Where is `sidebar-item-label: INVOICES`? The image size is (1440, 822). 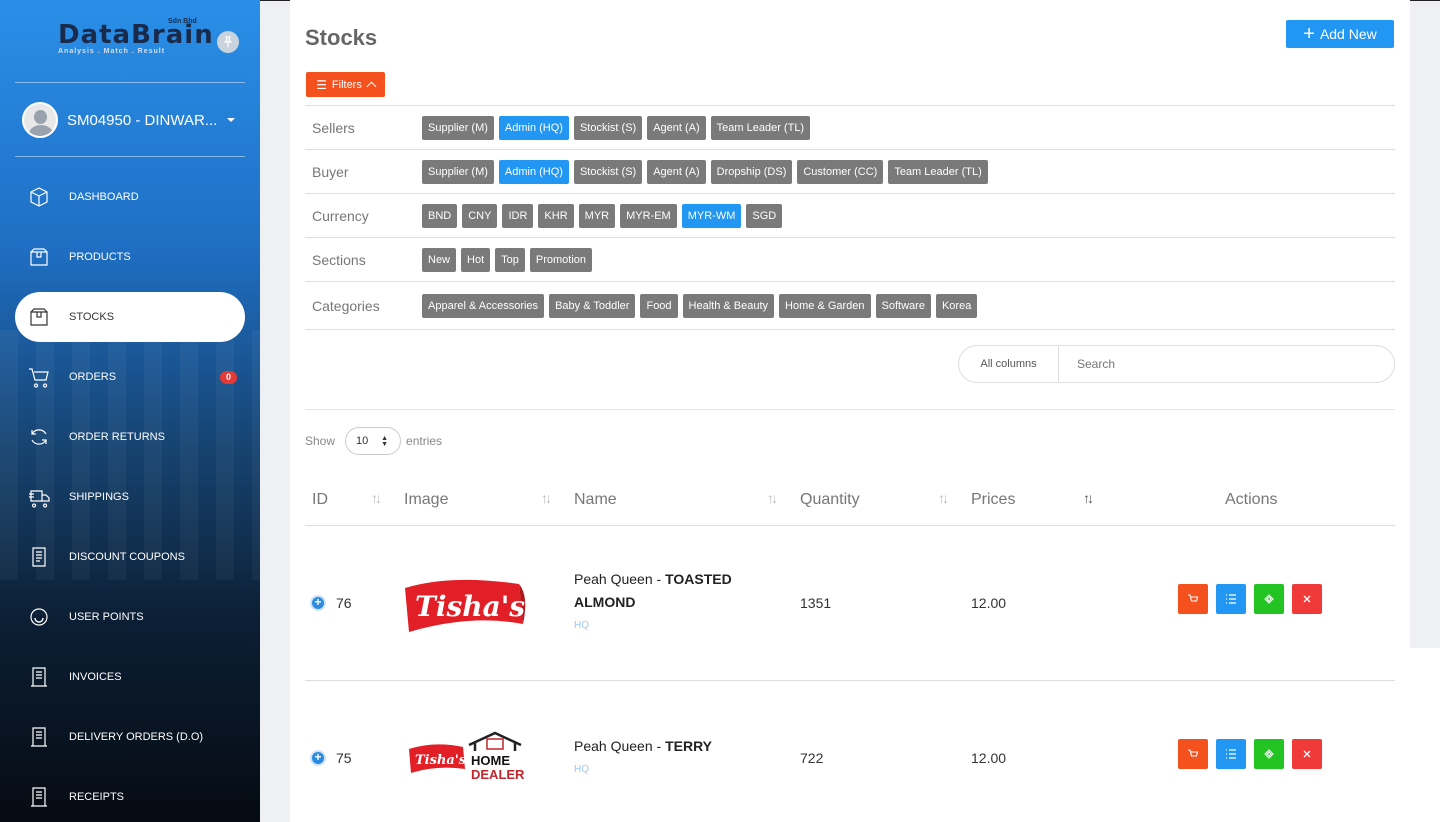
sidebar-item-label: INVOICES is located at coordinates (95, 677).